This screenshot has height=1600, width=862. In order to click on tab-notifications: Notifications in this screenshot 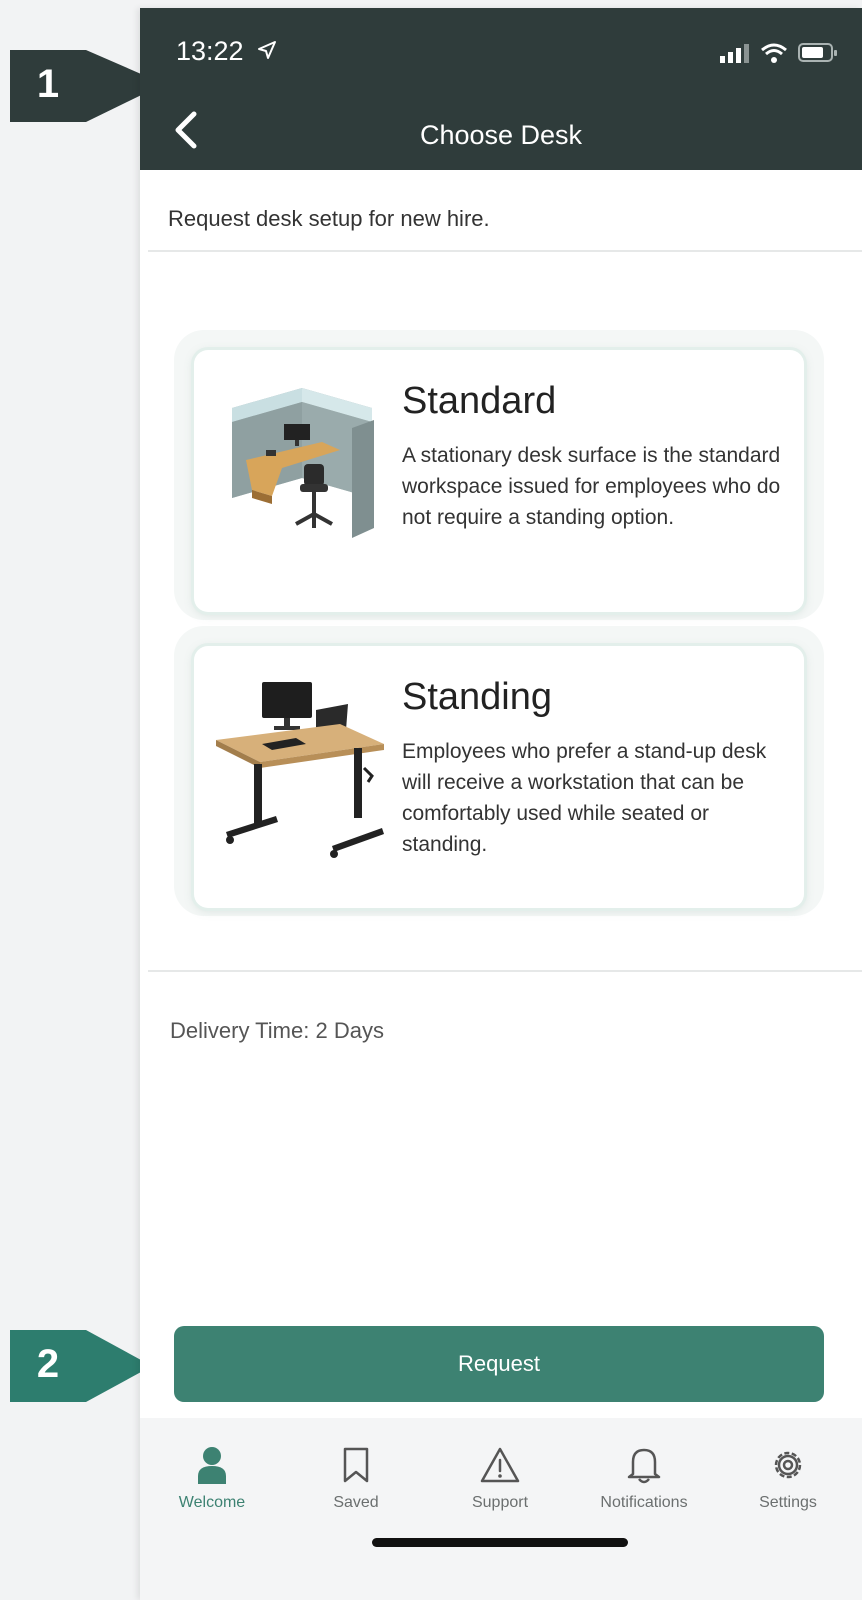, I will do `click(644, 1478)`.